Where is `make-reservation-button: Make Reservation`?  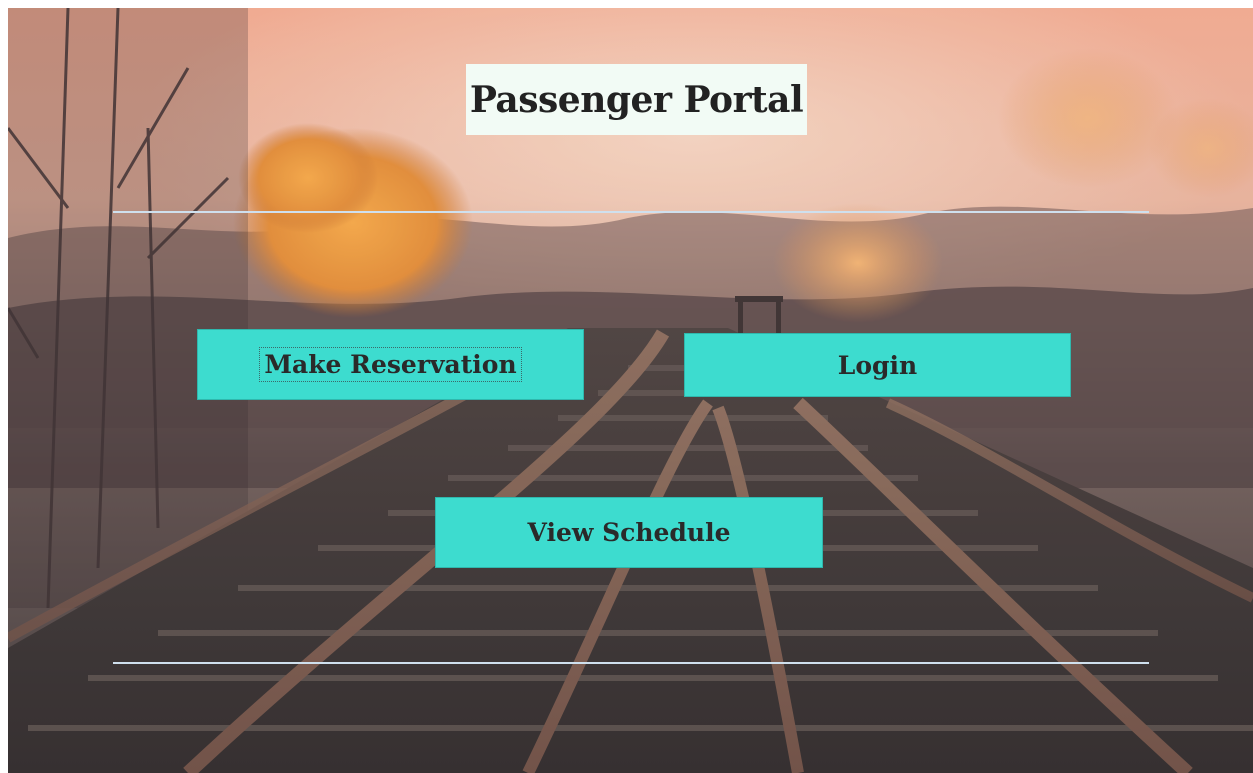
make-reservation-button: Make Reservation is located at coordinates (390, 364).